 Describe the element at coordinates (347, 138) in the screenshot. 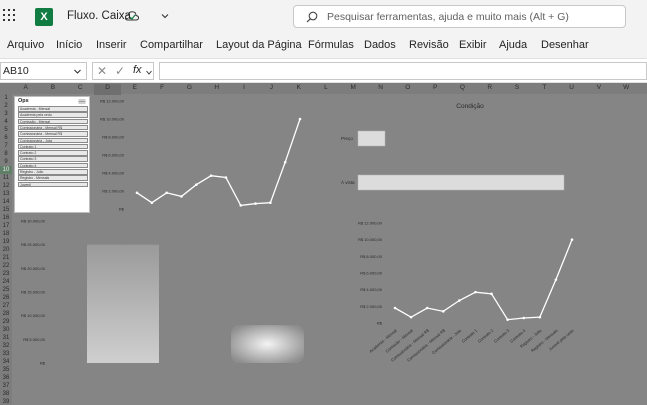

I see `preco-label: Preço` at that location.